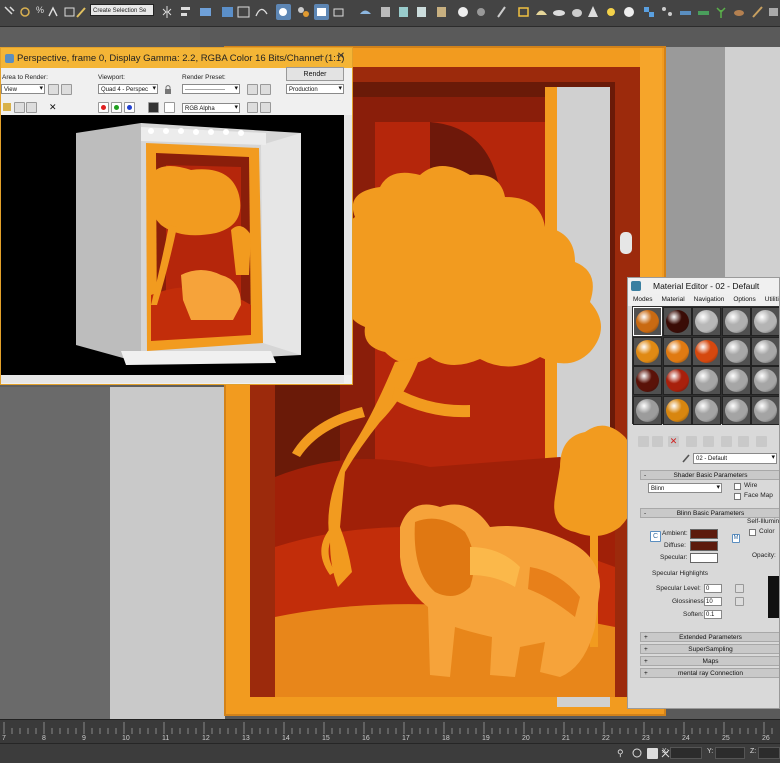 Image resolution: width=780 pixels, height=763 pixels. I want to click on render-setup-small-icon, so click(252, 89).